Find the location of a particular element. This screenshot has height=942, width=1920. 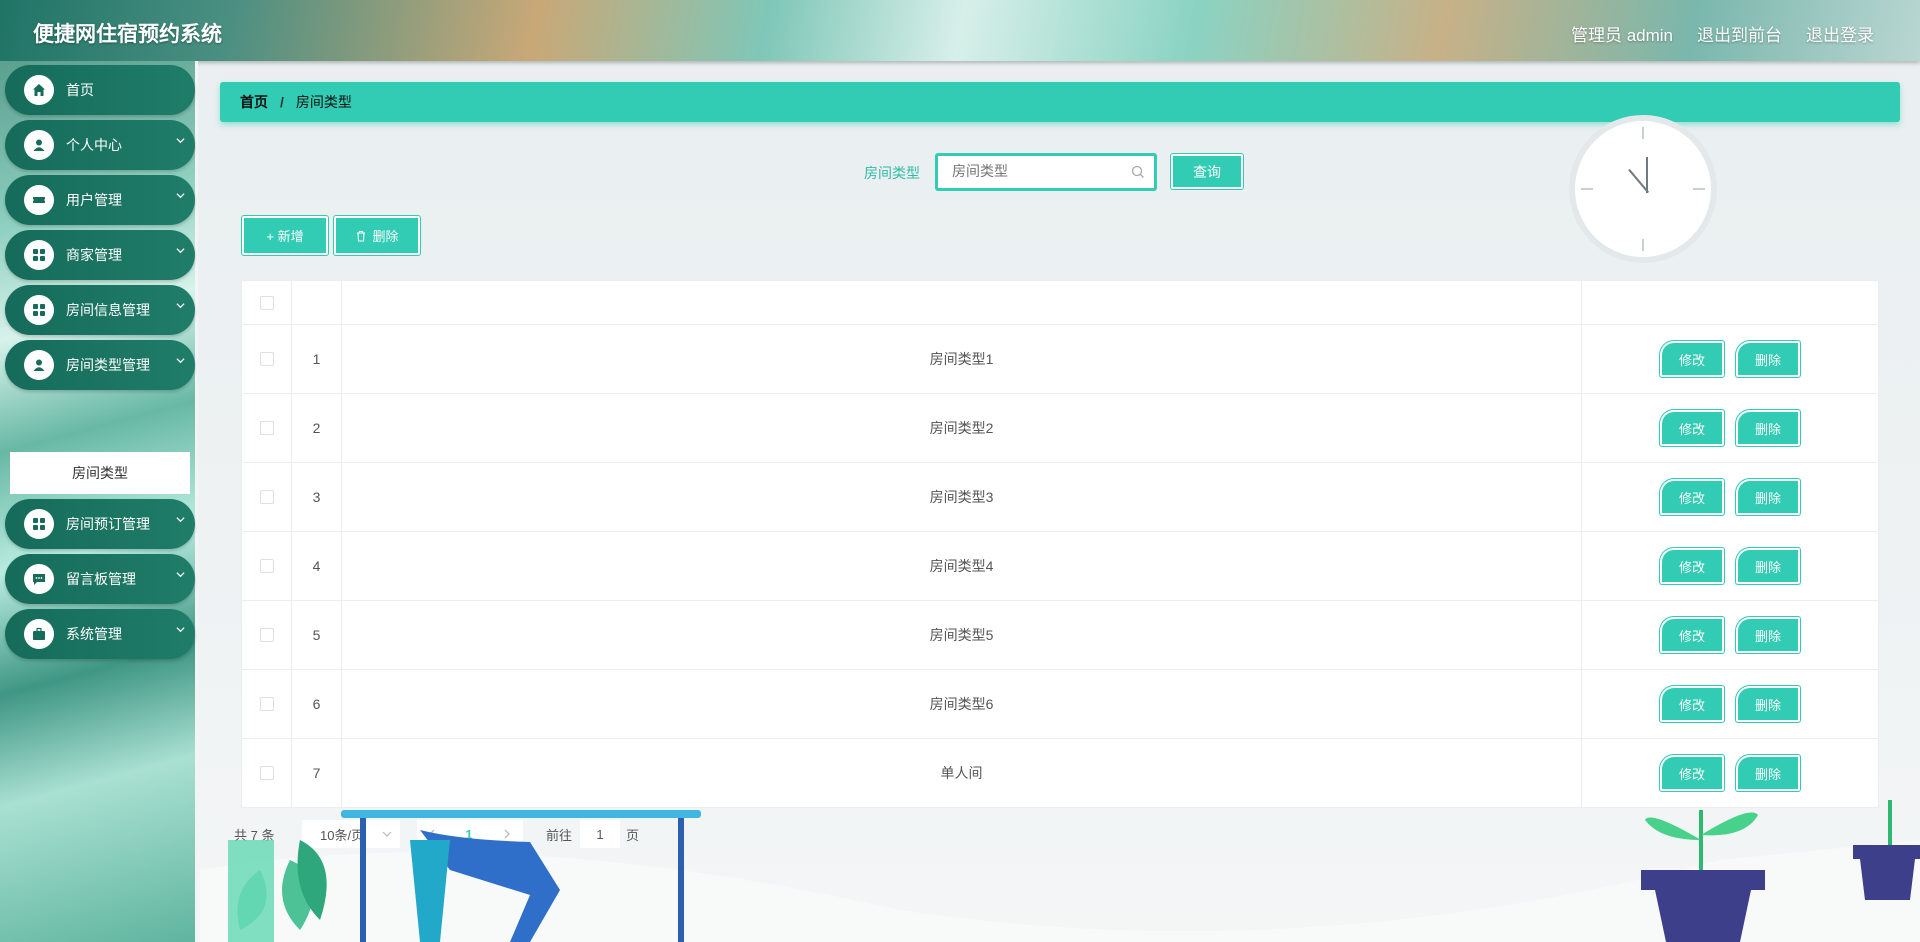

sidebar-item-label: 商家管理 is located at coordinates (94, 255).